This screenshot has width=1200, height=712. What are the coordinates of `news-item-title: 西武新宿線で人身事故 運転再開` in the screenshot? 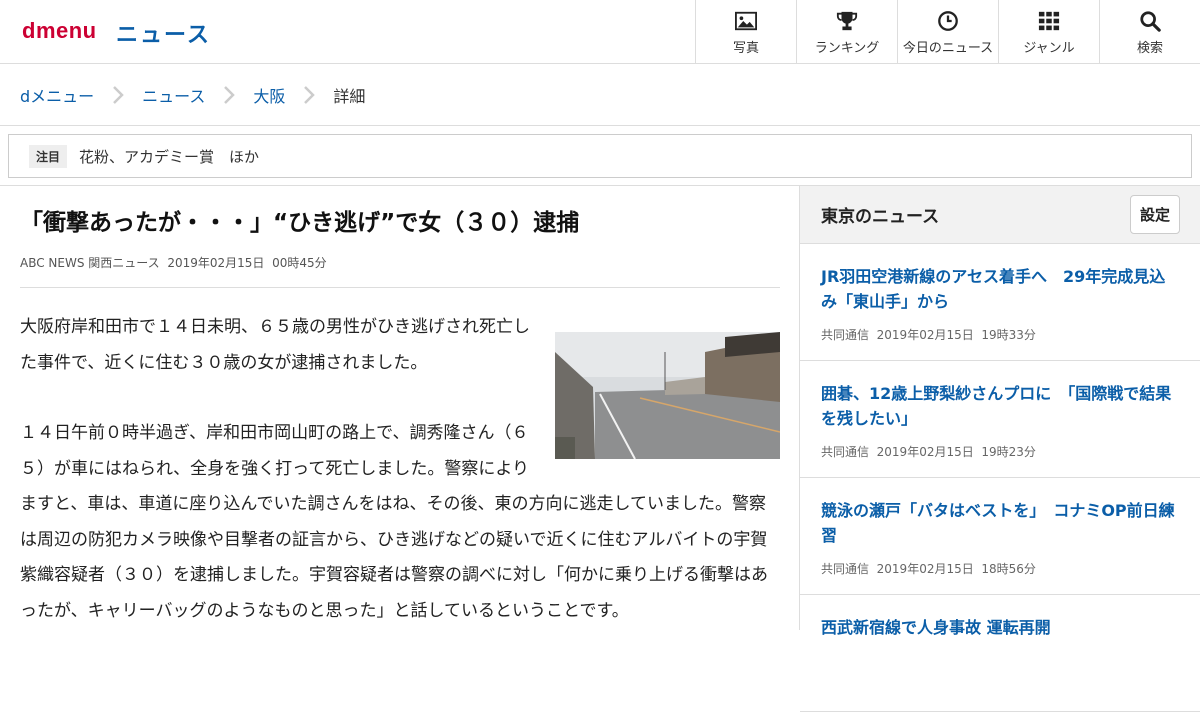 It's located at (1000, 627).